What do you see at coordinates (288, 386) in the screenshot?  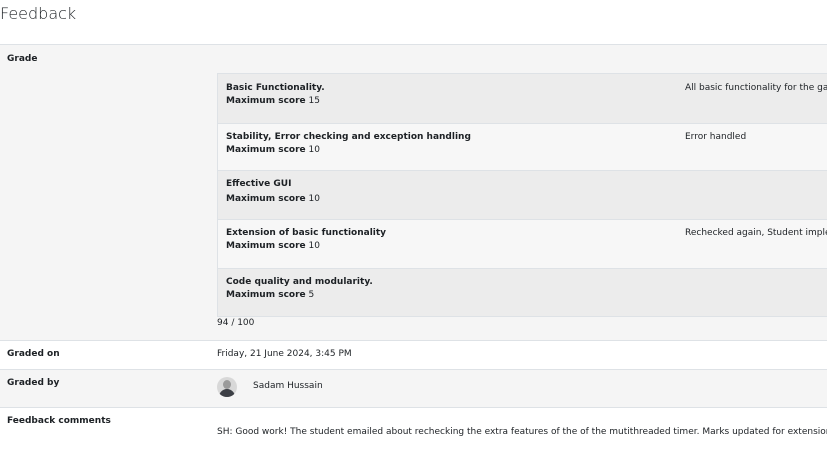 I see `grader-name: Sadam Hussain` at bounding box center [288, 386].